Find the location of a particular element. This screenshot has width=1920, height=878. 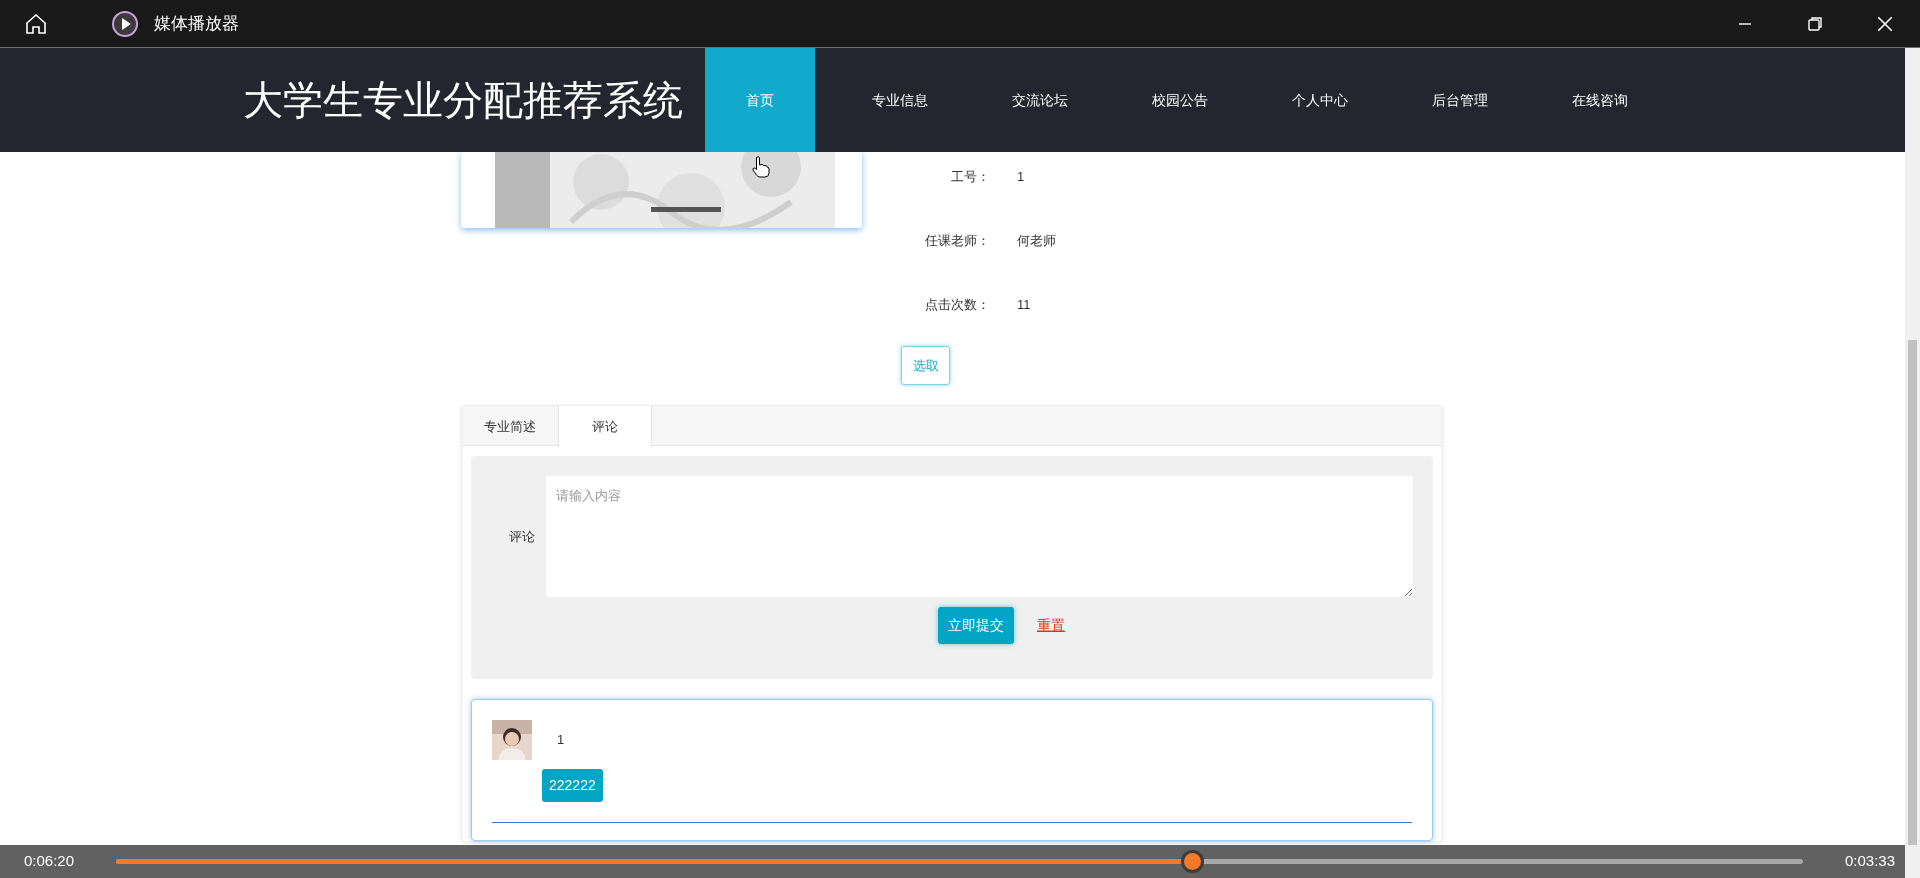

field-value: 11 is located at coordinates (1024, 305).